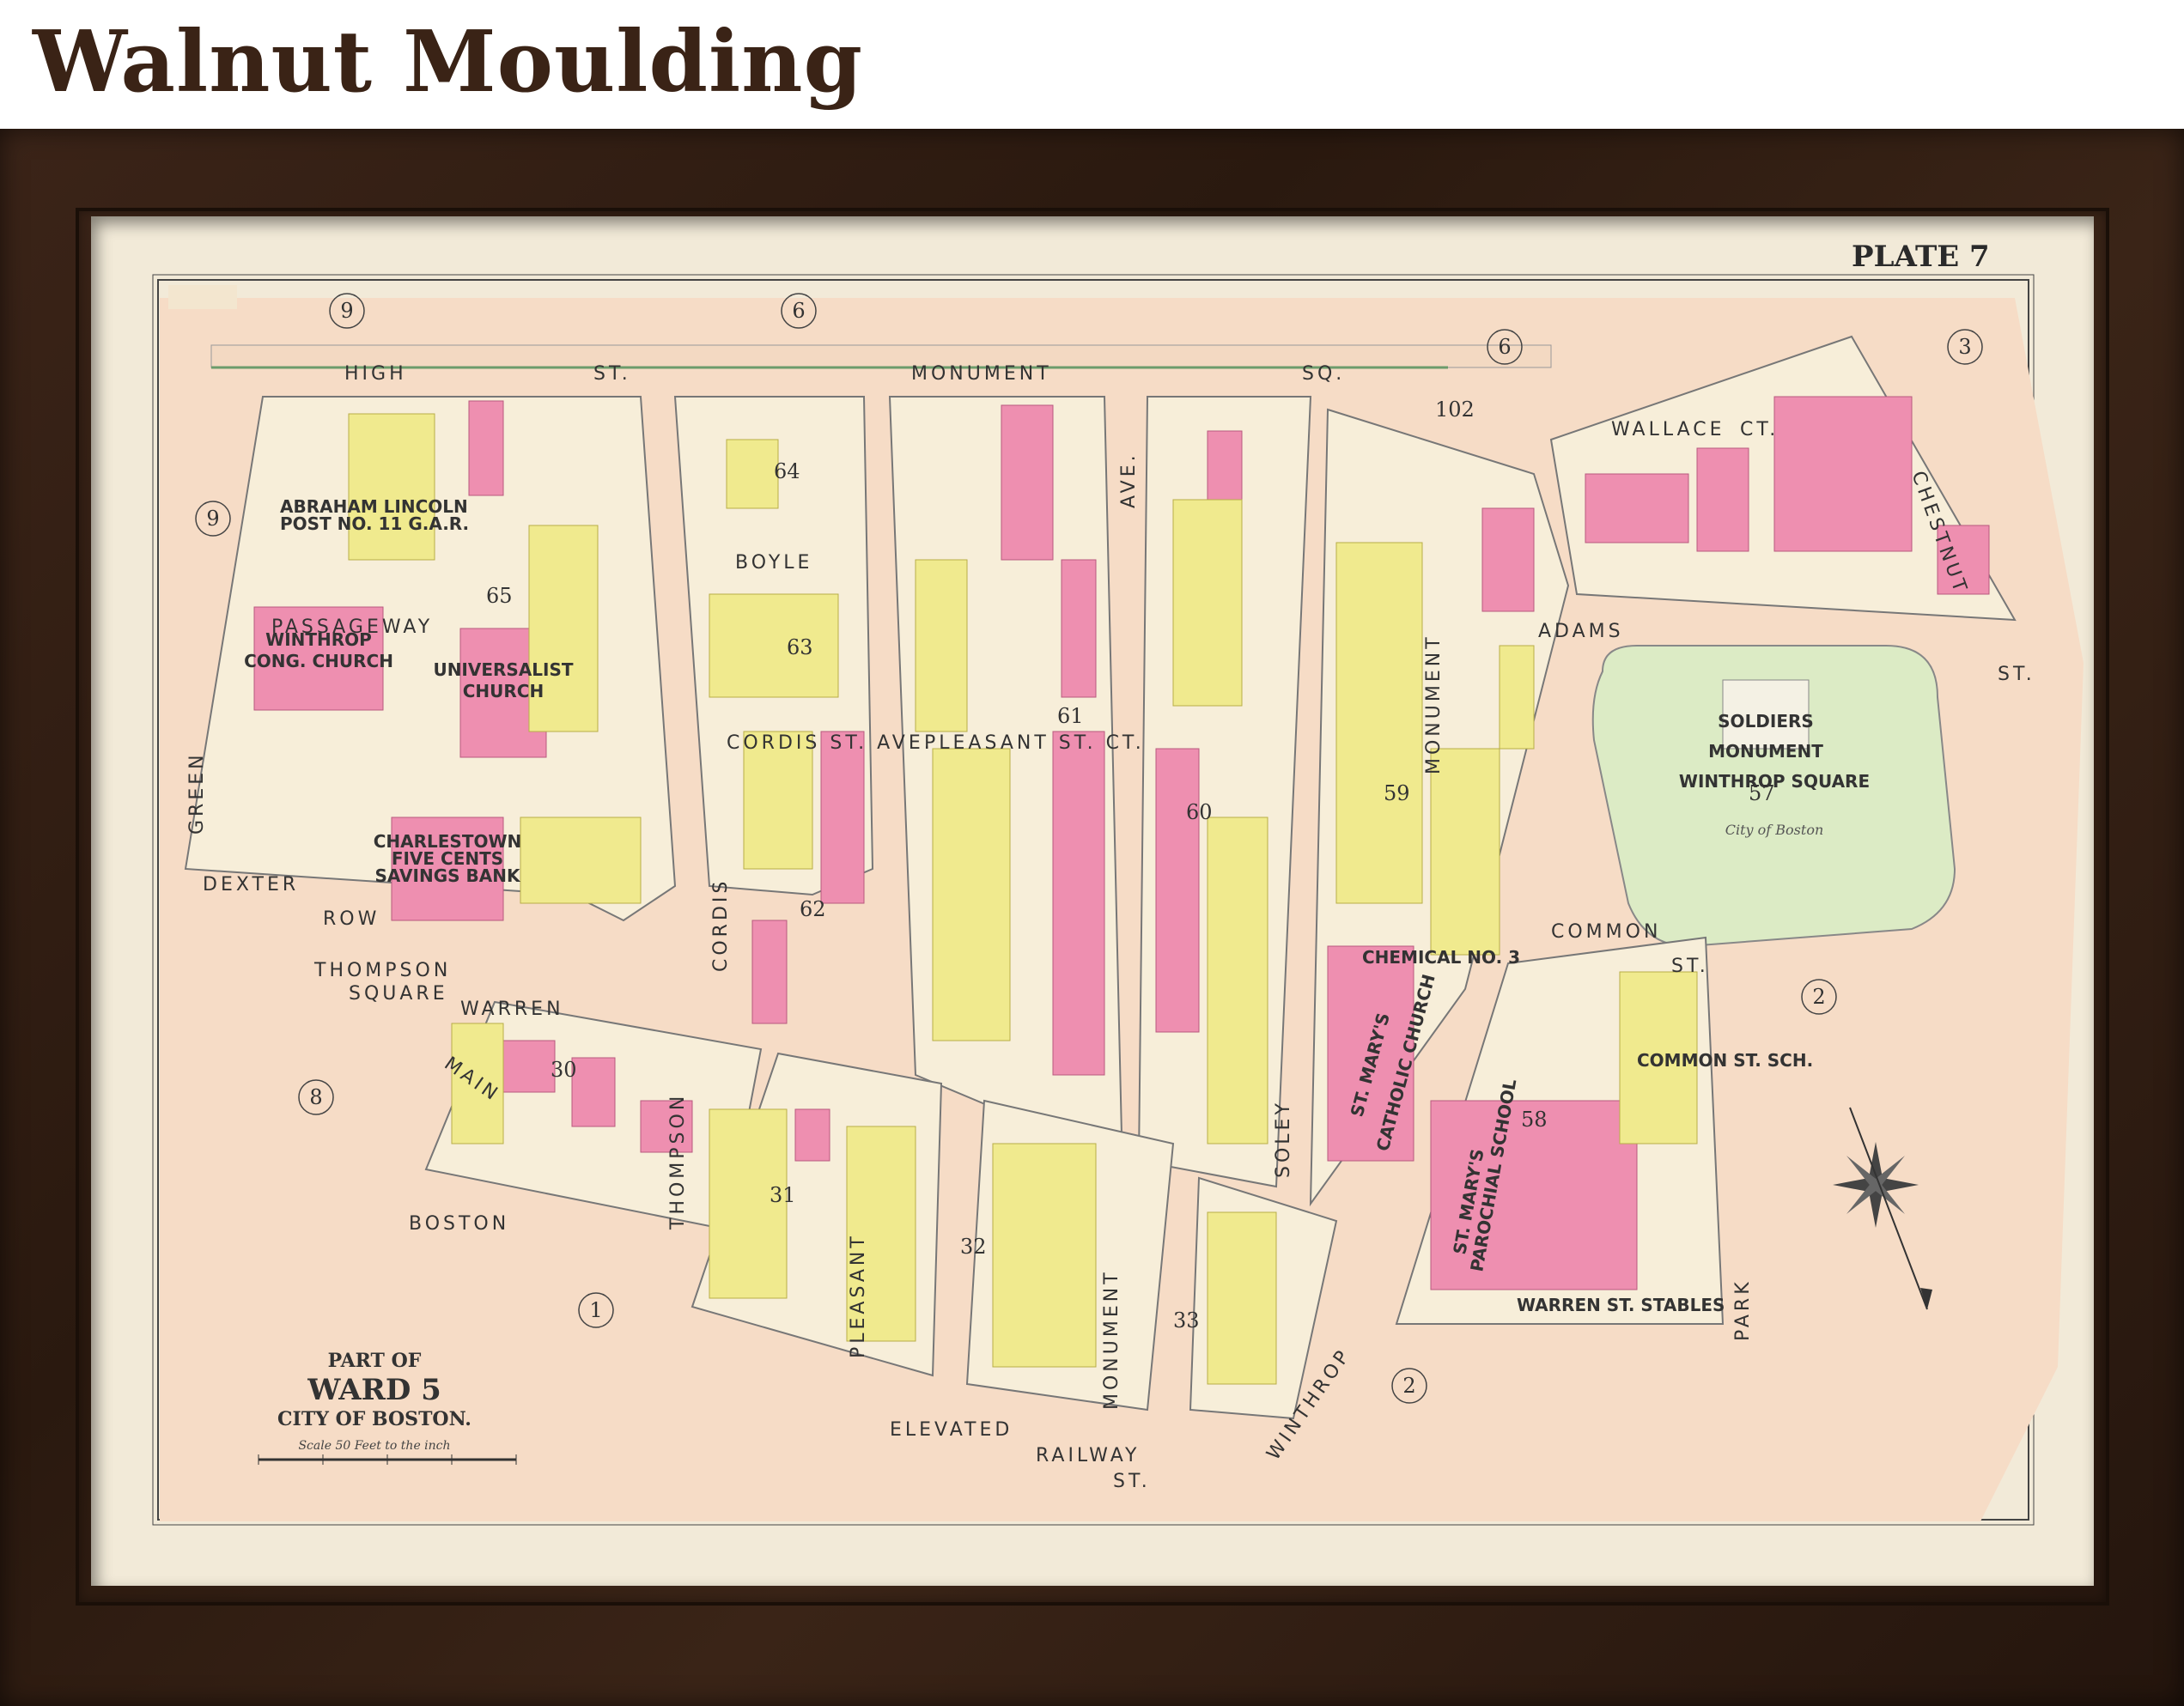 This screenshot has height=1706, width=2184. I want to click on post-no-label: POST NO. 11 G.A.R., so click(375, 523).